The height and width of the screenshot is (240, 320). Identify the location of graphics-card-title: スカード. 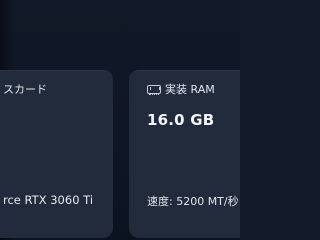
(25, 89).